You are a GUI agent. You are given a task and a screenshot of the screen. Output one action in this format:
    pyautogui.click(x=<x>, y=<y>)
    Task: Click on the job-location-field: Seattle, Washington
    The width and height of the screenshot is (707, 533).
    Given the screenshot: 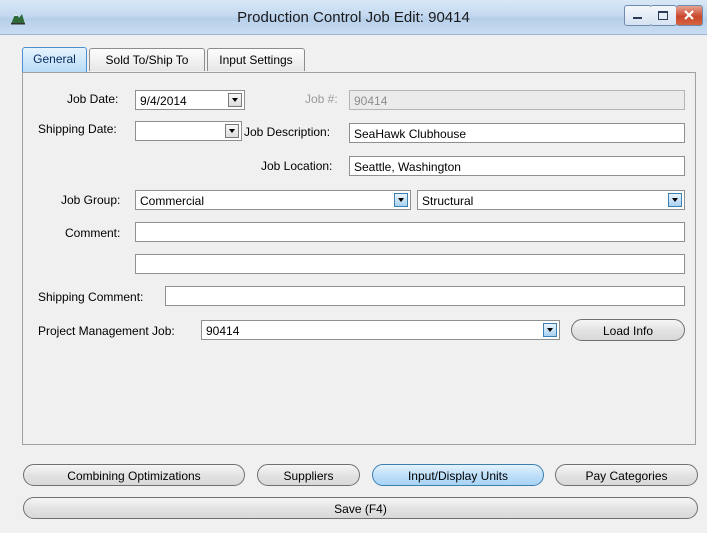 What is the action you would take?
    pyautogui.click(x=517, y=166)
    